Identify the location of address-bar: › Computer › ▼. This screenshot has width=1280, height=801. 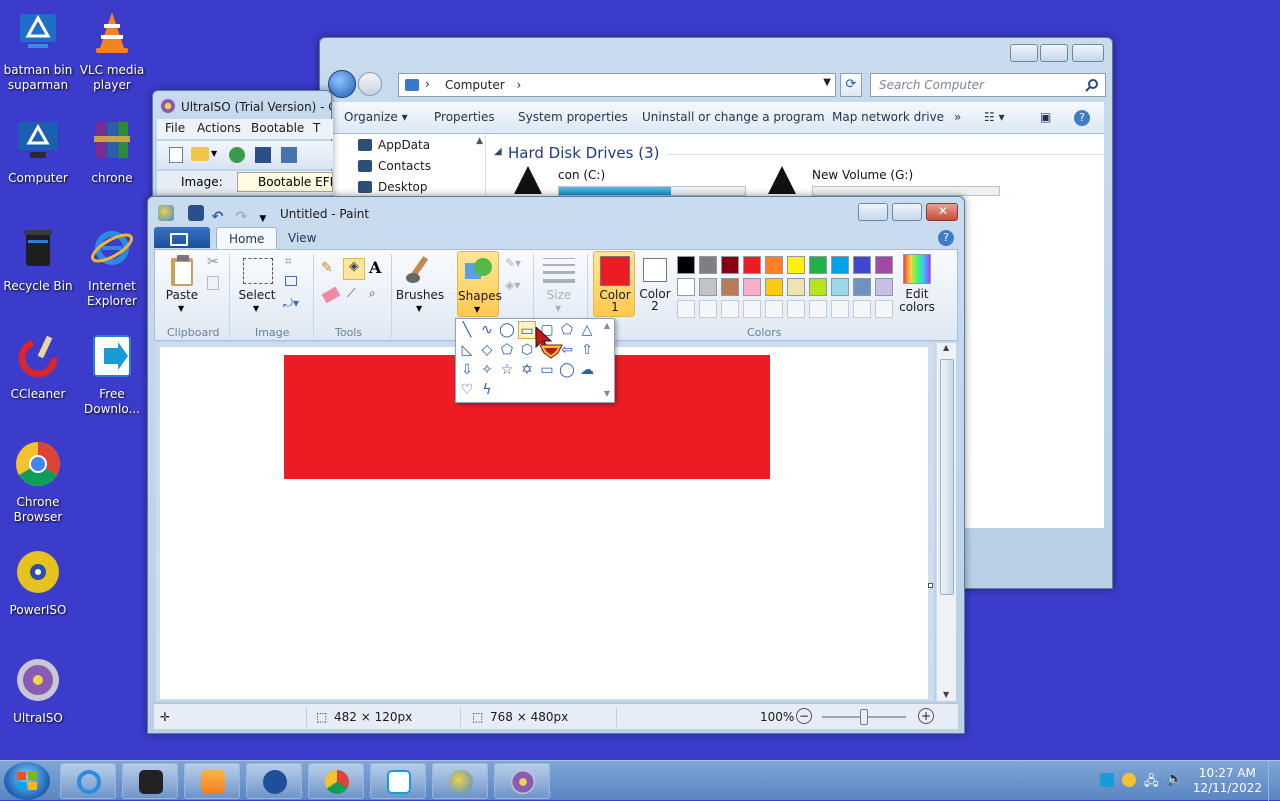
(617, 85).